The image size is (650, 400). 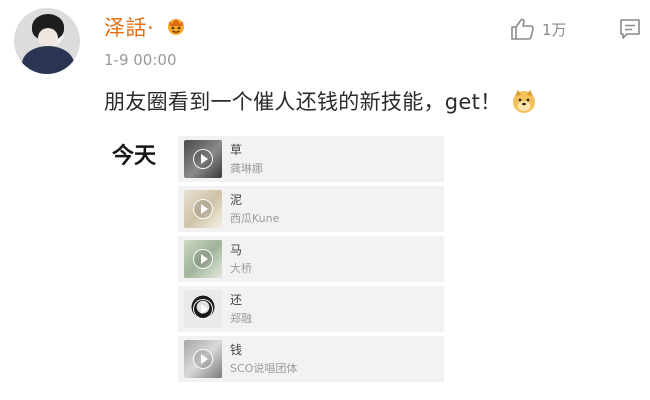 What do you see at coordinates (246, 168) in the screenshot?
I see `song-artist: 龚琳娜` at bounding box center [246, 168].